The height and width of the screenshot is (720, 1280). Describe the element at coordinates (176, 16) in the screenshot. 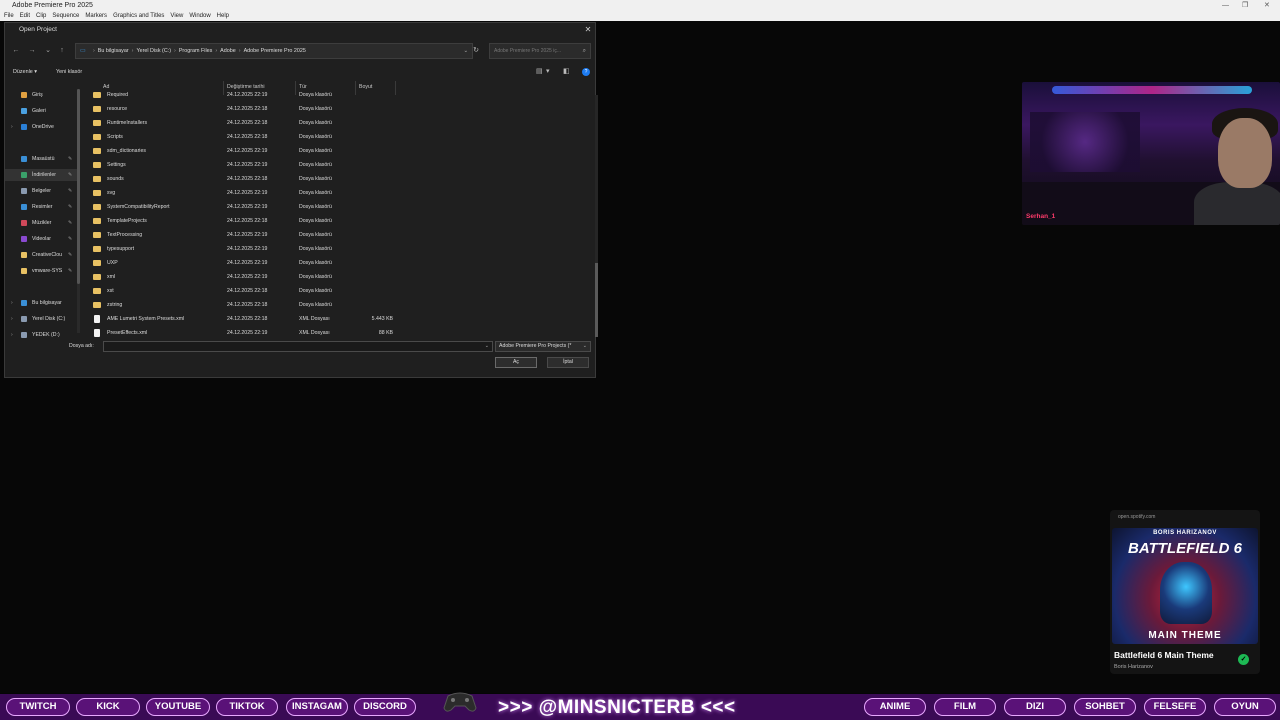

I see `menu-item-view: View` at that location.